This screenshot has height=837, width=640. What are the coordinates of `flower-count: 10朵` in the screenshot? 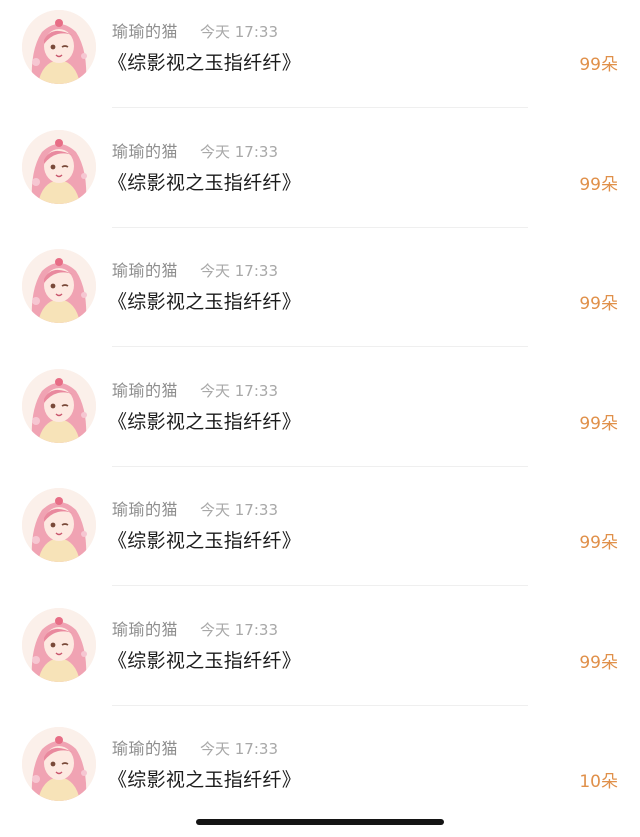 It's located at (598, 782).